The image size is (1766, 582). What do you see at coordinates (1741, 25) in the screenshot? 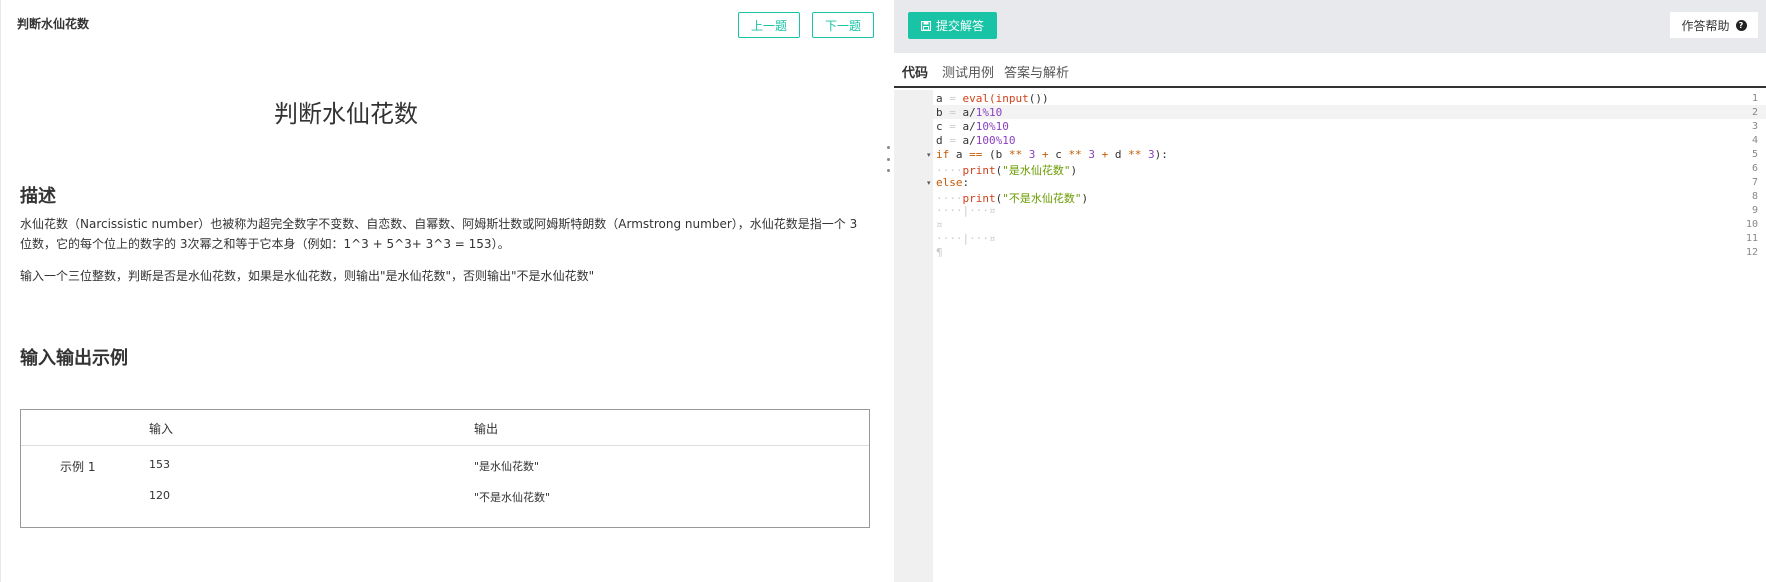
I see `question-circle-icon: ?` at bounding box center [1741, 25].